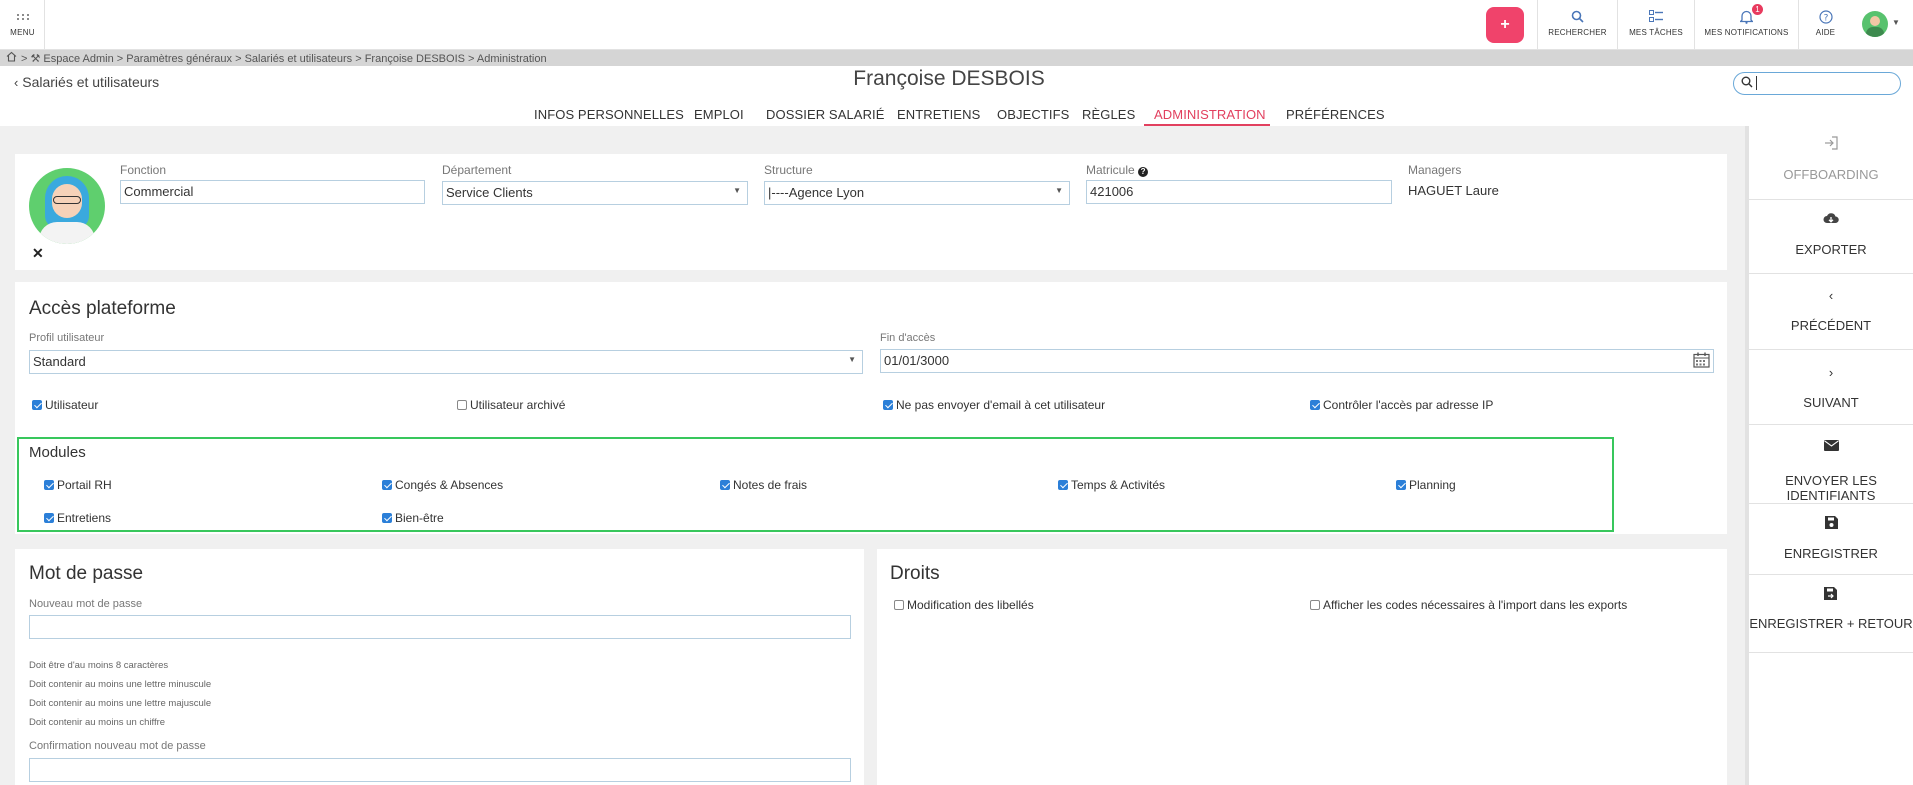 Image resolution: width=1913 pixels, height=785 pixels. I want to click on grid-icon, so click(23, 19).